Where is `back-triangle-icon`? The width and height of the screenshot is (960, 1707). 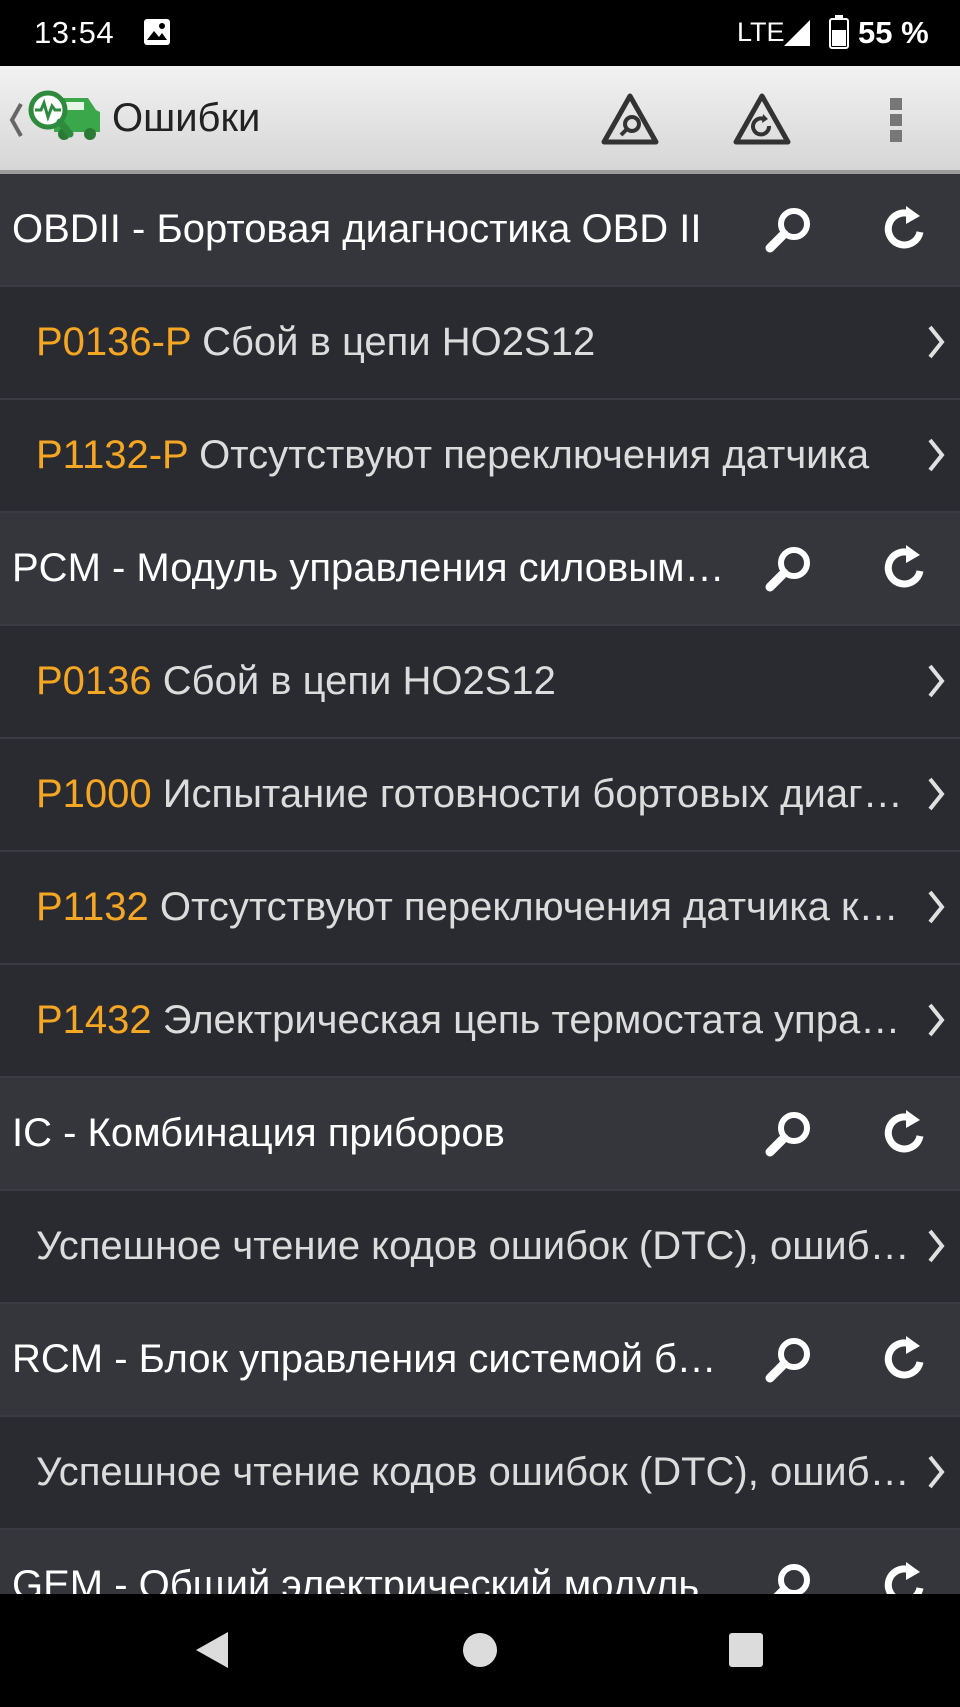 back-triangle-icon is located at coordinates (212, 1652).